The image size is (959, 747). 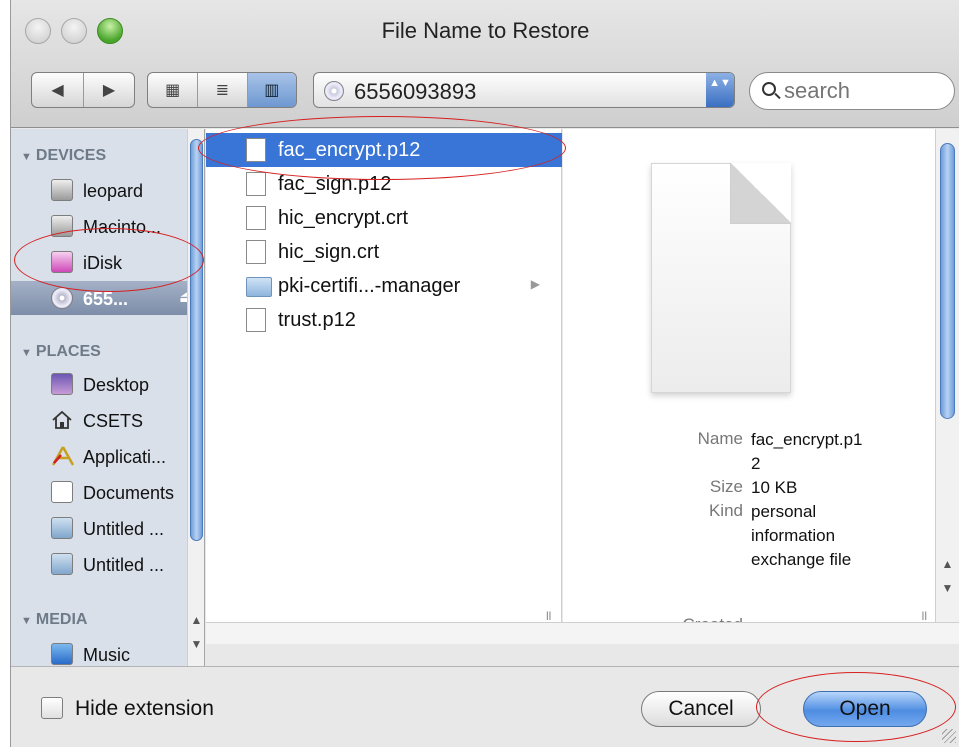 I want to click on popup-arrows-icon: ▲▼, so click(x=720, y=90).